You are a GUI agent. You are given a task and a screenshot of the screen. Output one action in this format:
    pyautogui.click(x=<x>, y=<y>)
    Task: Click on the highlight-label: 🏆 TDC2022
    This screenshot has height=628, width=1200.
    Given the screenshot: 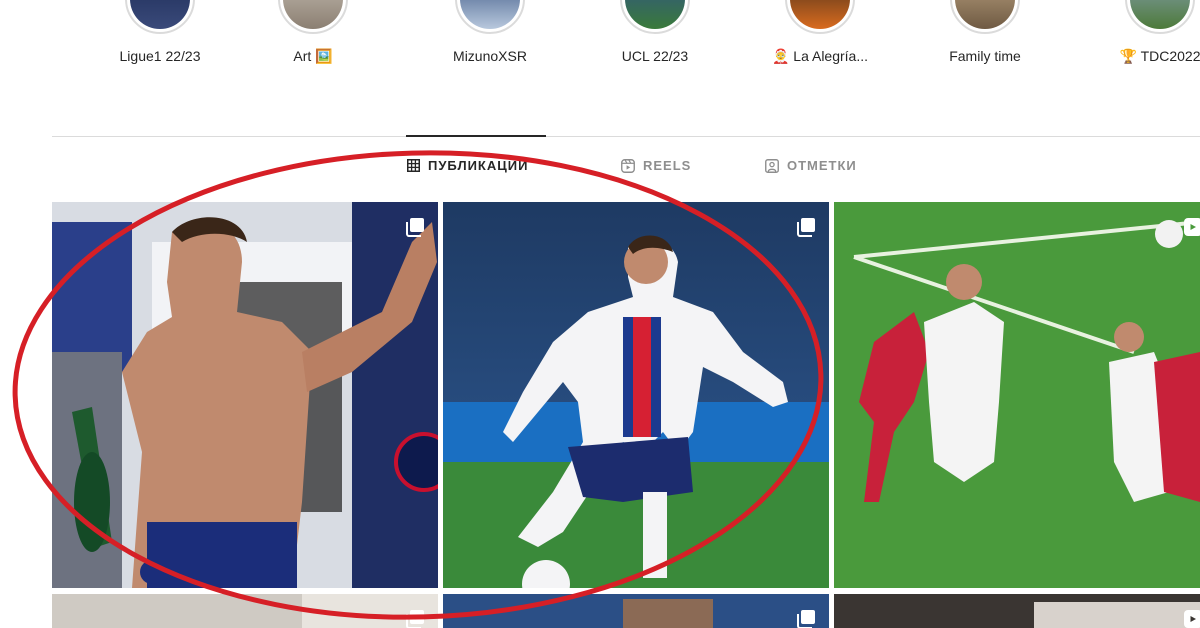 What is the action you would take?
    pyautogui.click(x=1159, y=56)
    